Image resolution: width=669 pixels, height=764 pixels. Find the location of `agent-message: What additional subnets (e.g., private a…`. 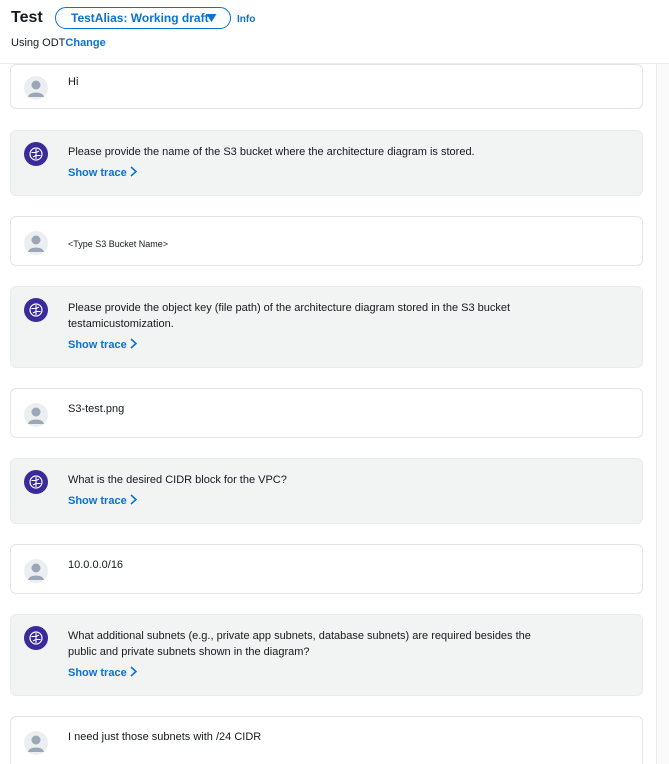

agent-message: What additional subnets (e.g., private a… is located at coordinates (326, 655).